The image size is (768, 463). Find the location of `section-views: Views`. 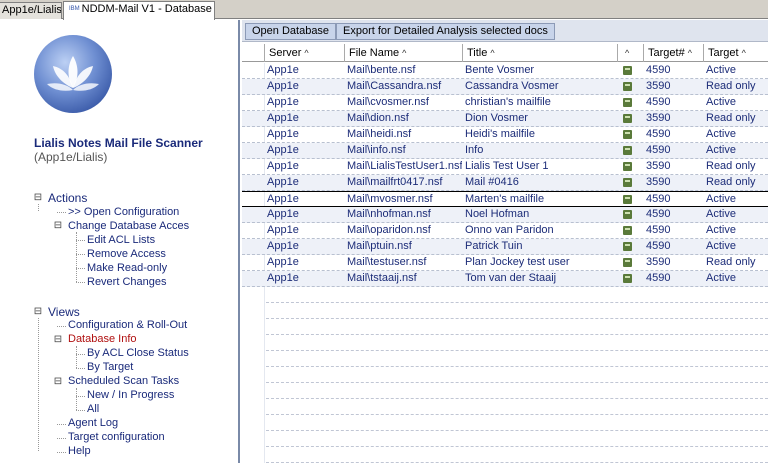

section-views: Views is located at coordinates (64, 312).